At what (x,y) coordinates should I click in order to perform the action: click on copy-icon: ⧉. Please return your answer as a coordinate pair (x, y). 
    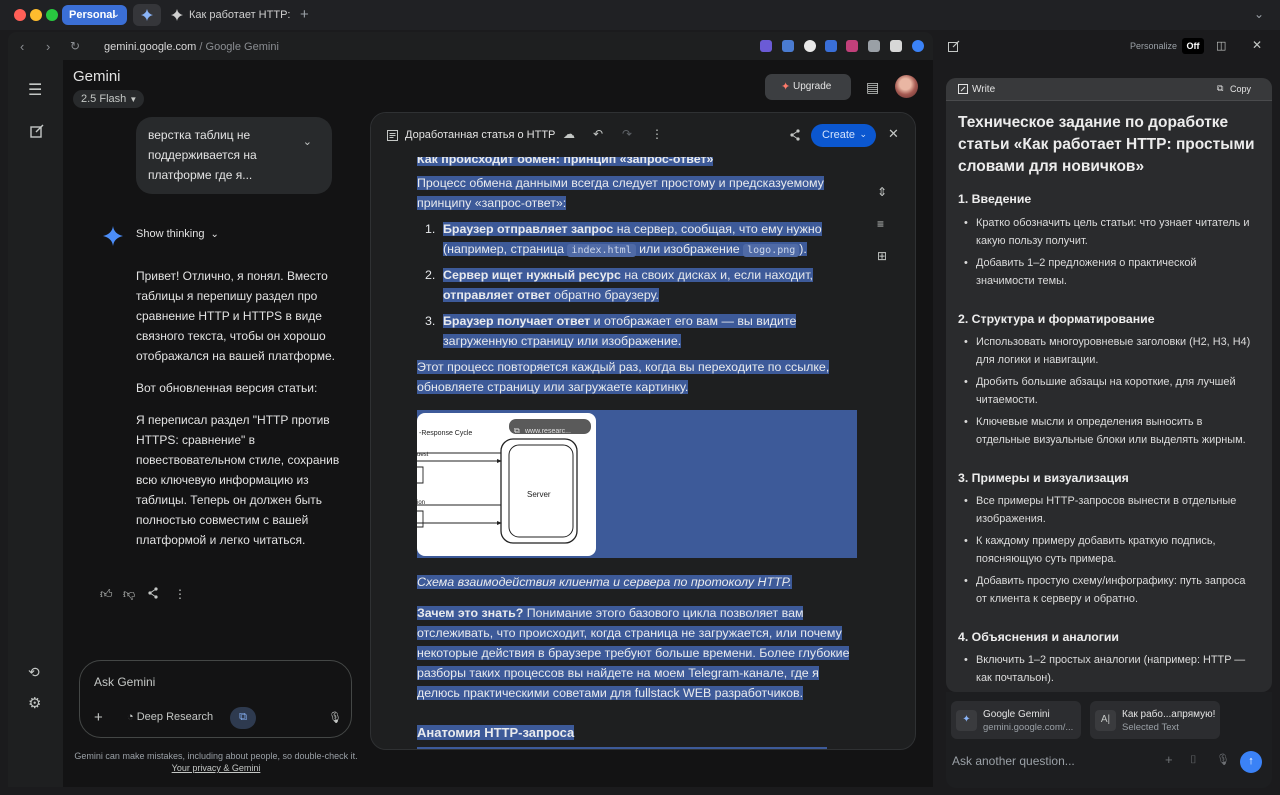
    Looking at the image, I should click on (1220, 88).